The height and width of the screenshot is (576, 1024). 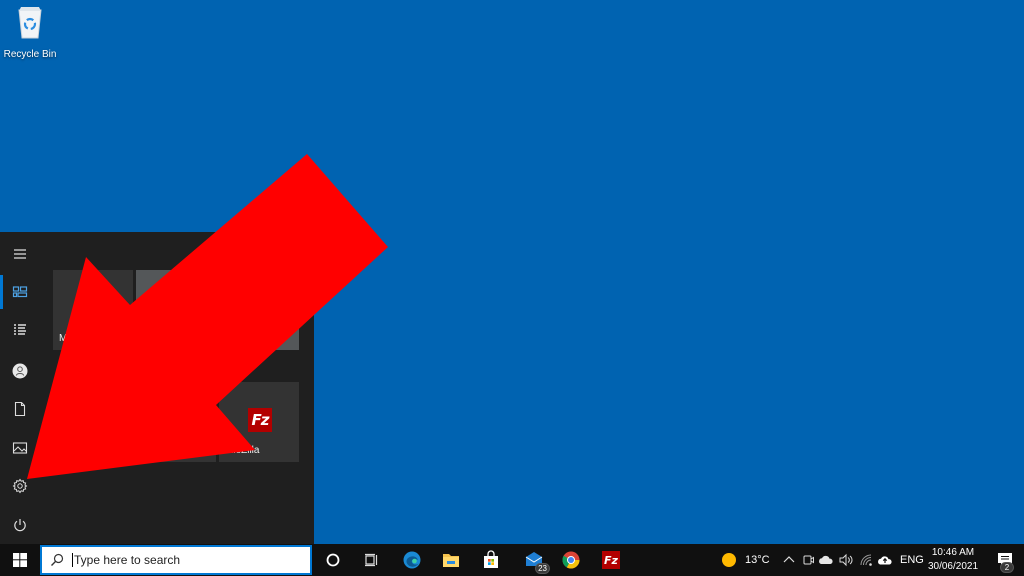 I want to click on rail-all-apps-button, so click(x=20, y=330).